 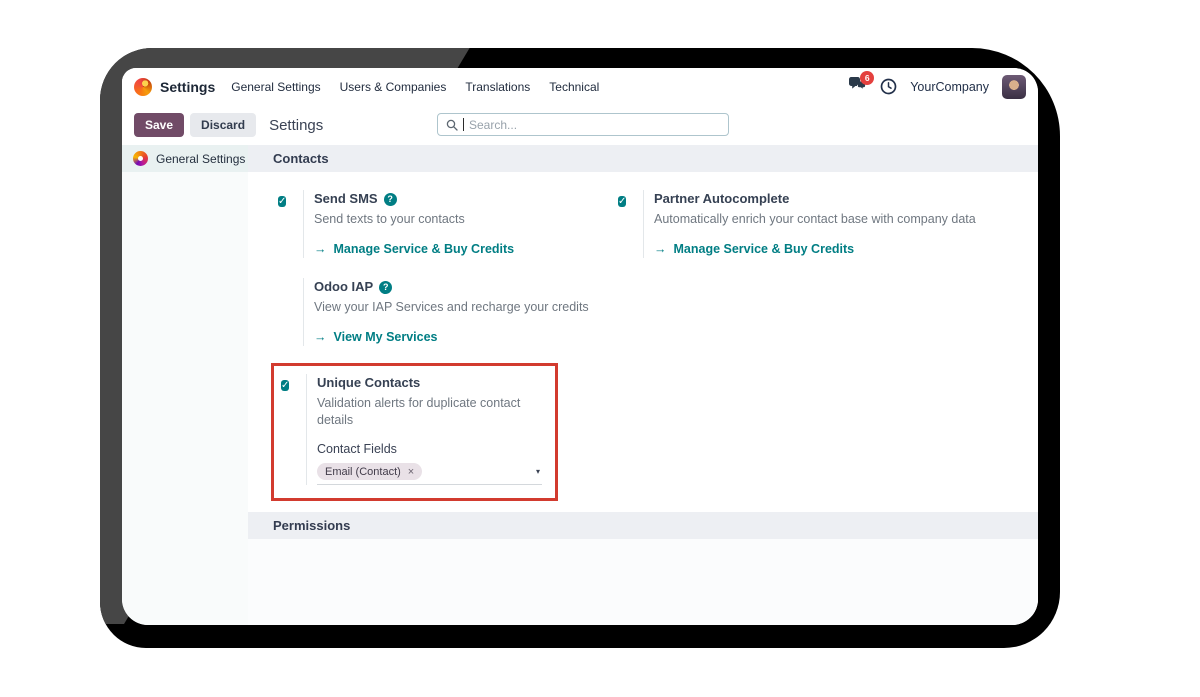 What do you see at coordinates (201, 158) in the screenshot?
I see `sidebar-item-label: General Settings` at bounding box center [201, 158].